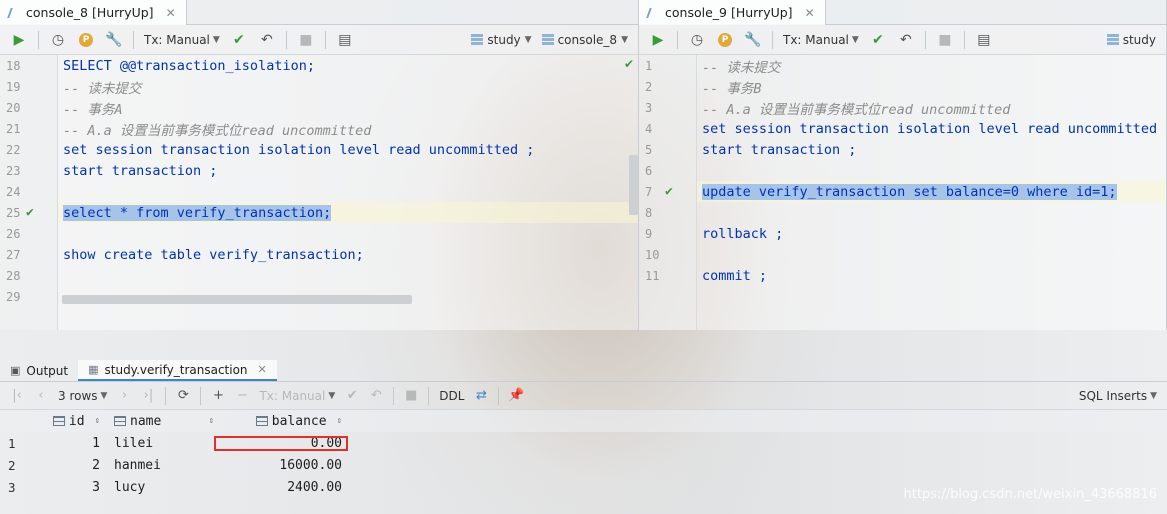  Describe the element at coordinates (281, 465) in the screenshot. I see `cell-balance: 16000.00` at that location.